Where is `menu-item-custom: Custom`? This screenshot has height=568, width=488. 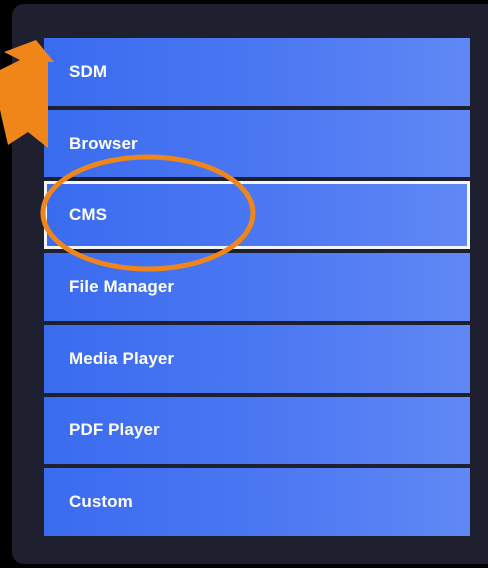 menu-item-custom: Custom is located at coordinates (257, 502).